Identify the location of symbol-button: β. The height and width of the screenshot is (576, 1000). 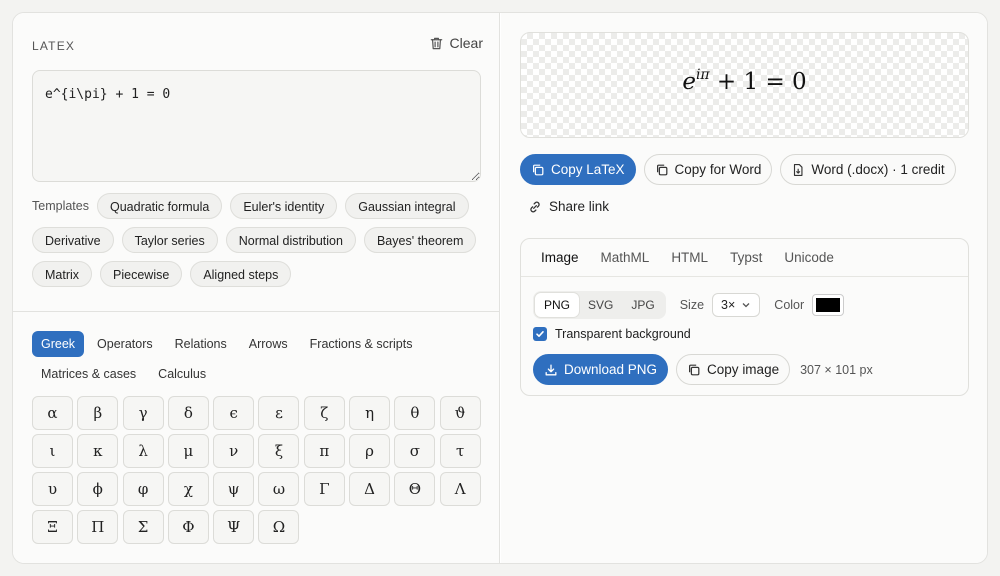
(98, 413).